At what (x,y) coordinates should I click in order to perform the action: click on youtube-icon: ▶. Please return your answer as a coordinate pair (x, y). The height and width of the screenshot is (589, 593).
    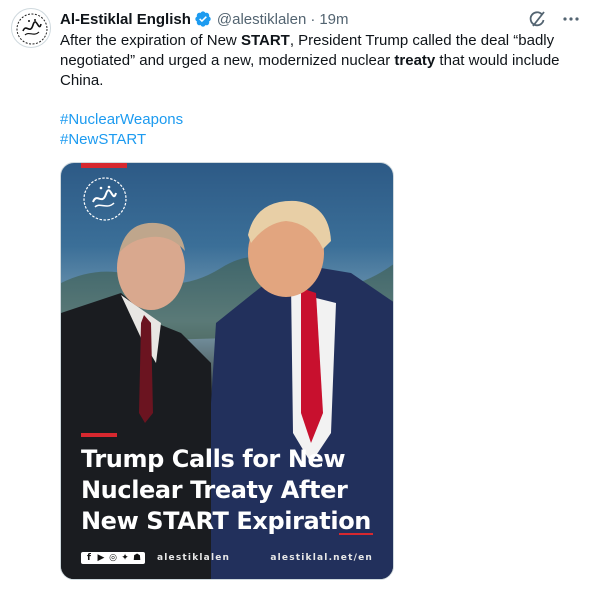
    Looking at the image, I should click on (101, 558).